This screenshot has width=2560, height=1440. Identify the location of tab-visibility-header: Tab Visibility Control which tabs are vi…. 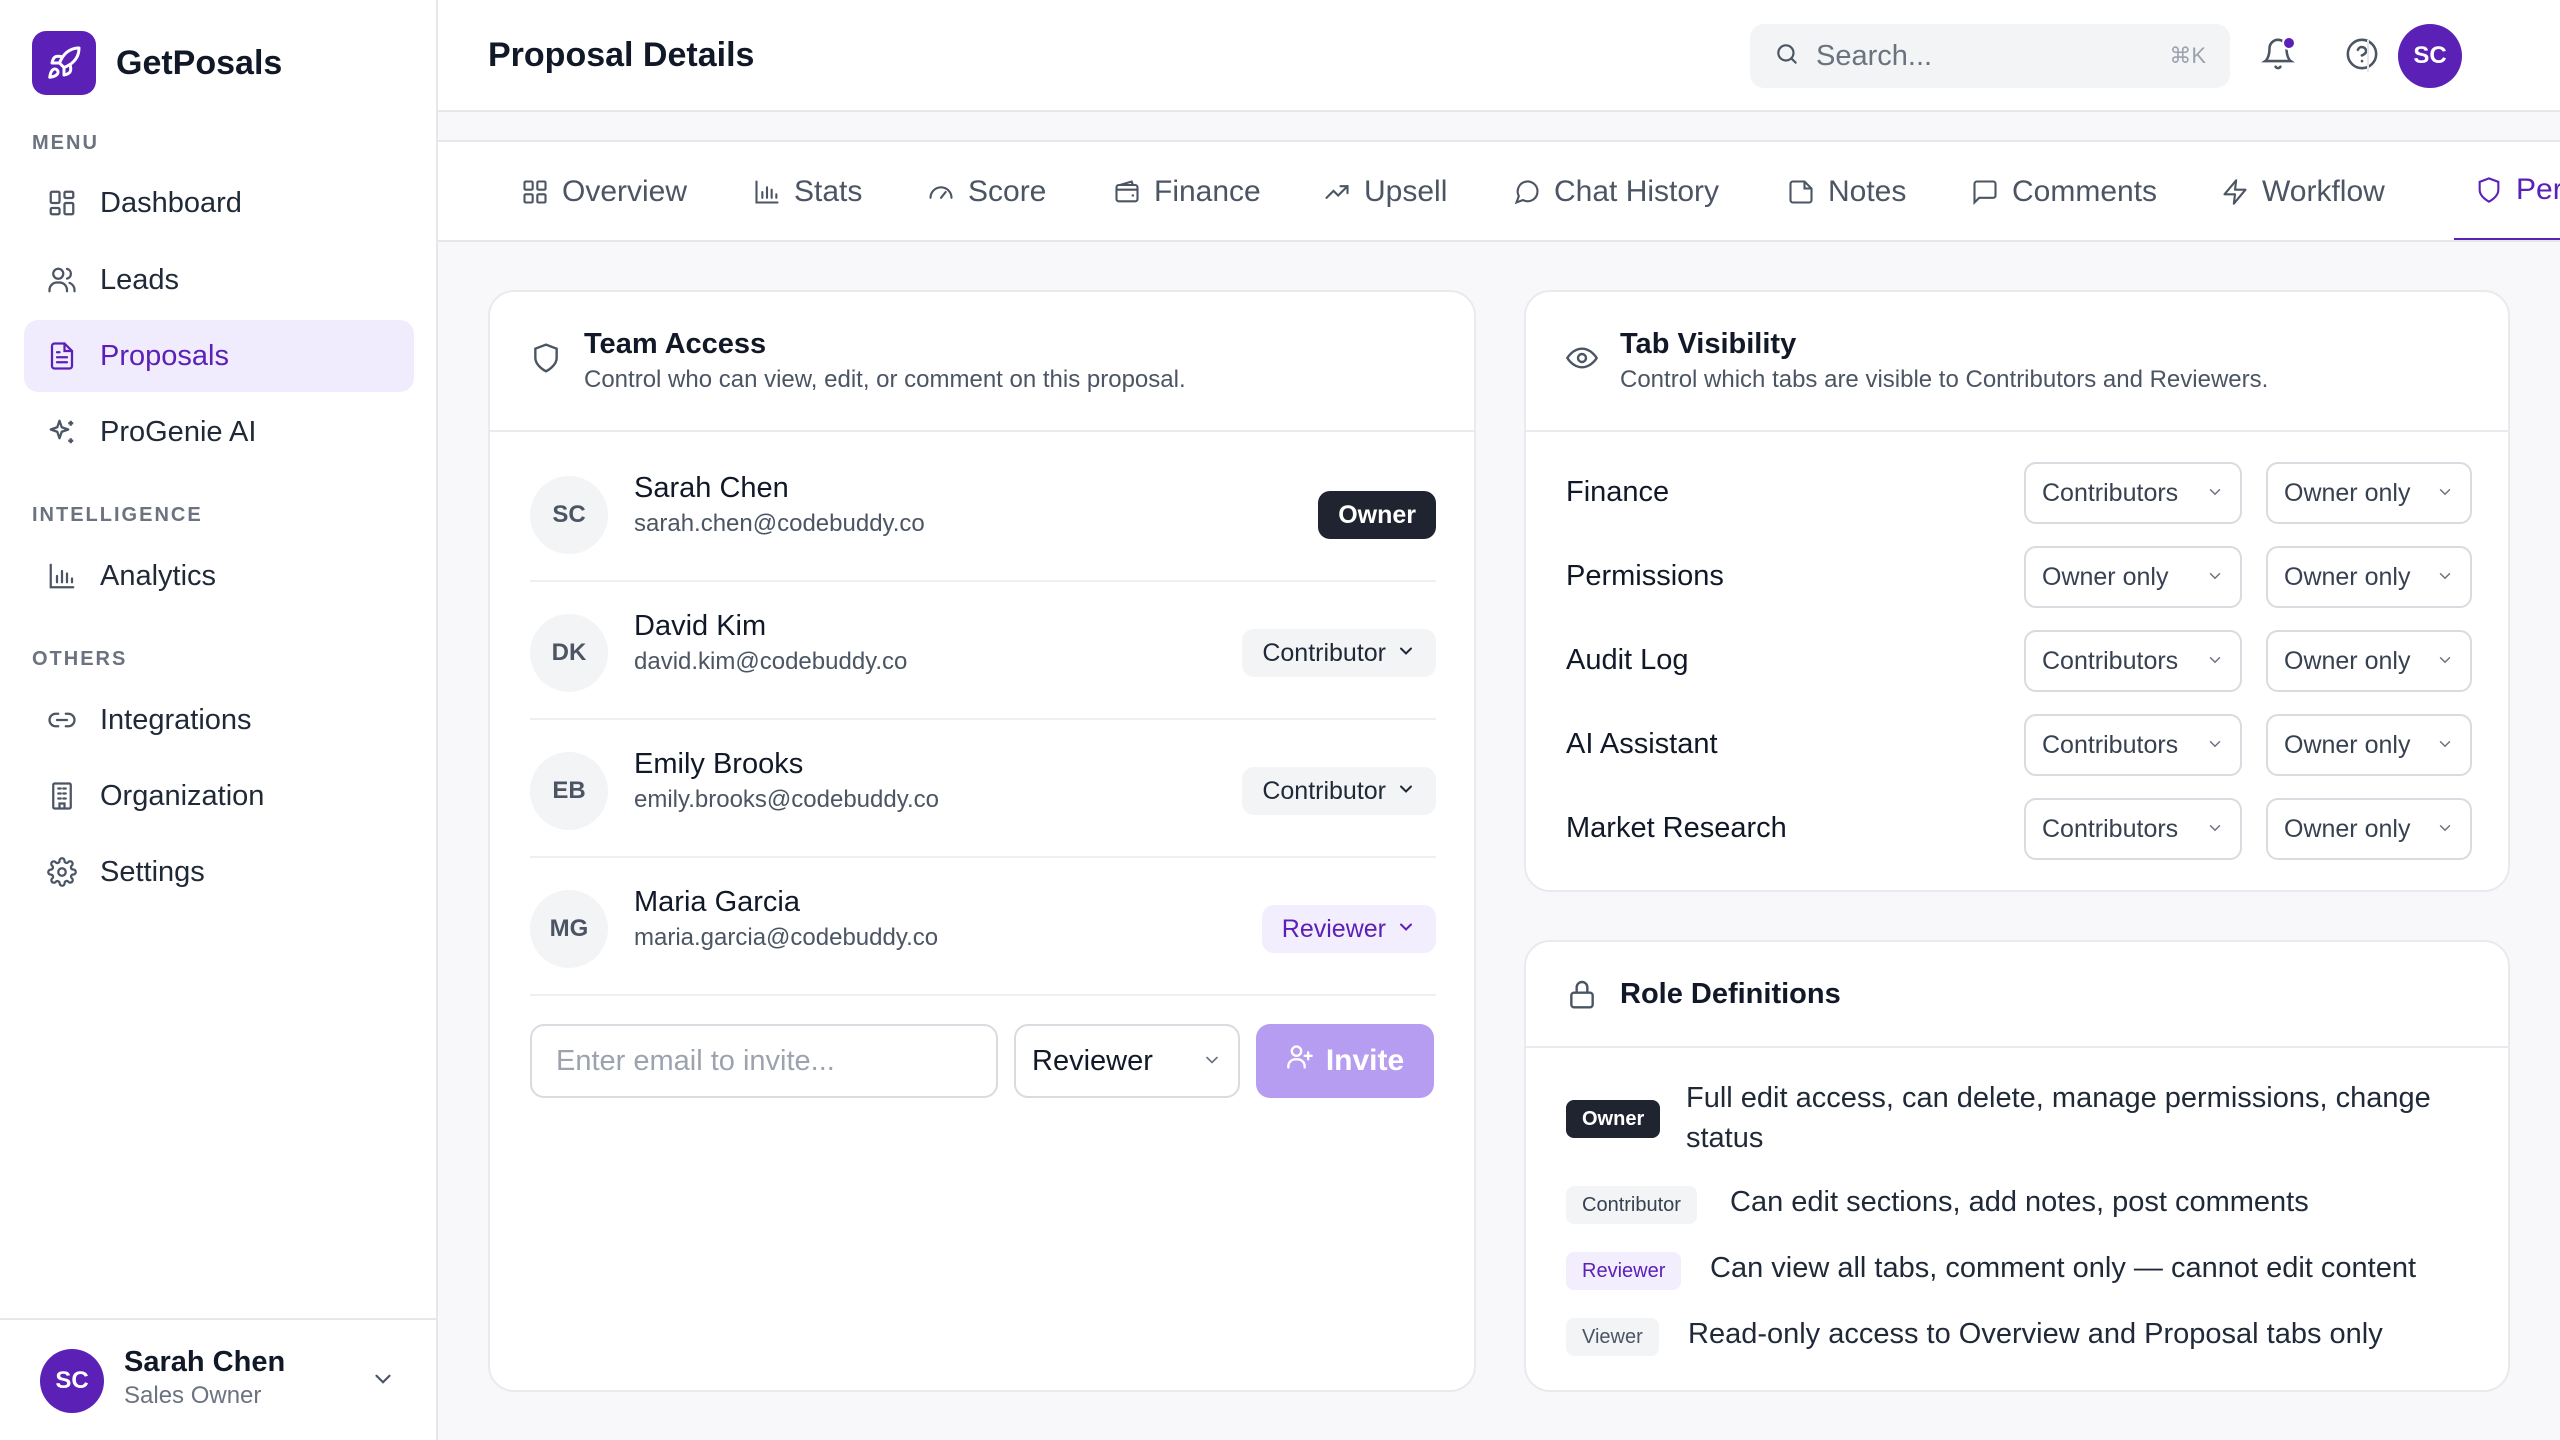
(2017, 362).